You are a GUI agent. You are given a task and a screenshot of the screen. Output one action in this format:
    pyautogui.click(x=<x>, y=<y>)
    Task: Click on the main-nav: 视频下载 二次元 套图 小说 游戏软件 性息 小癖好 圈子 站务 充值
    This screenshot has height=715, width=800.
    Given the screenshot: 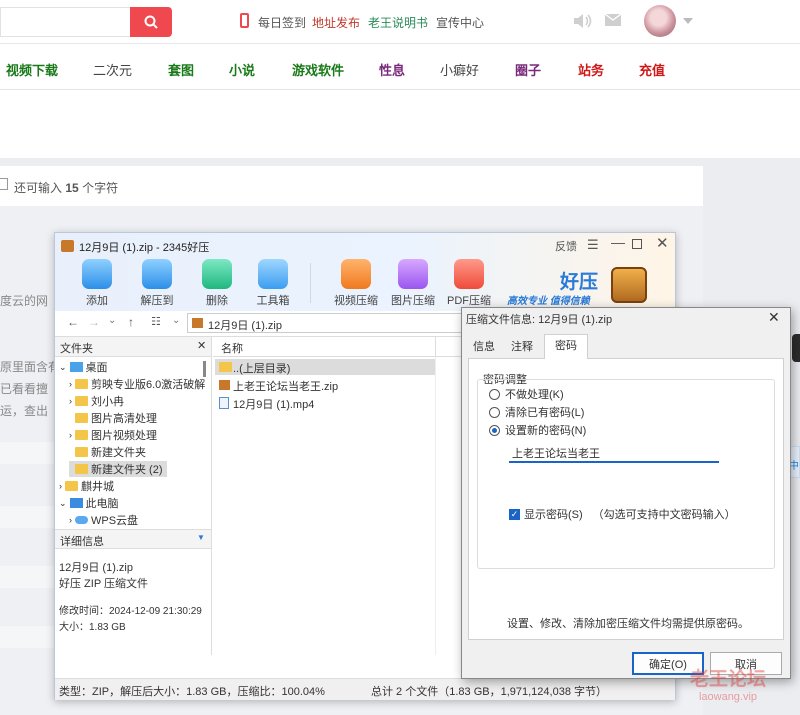 What is the action you would take?
    pyautogui.click(x=400, y=67)
    